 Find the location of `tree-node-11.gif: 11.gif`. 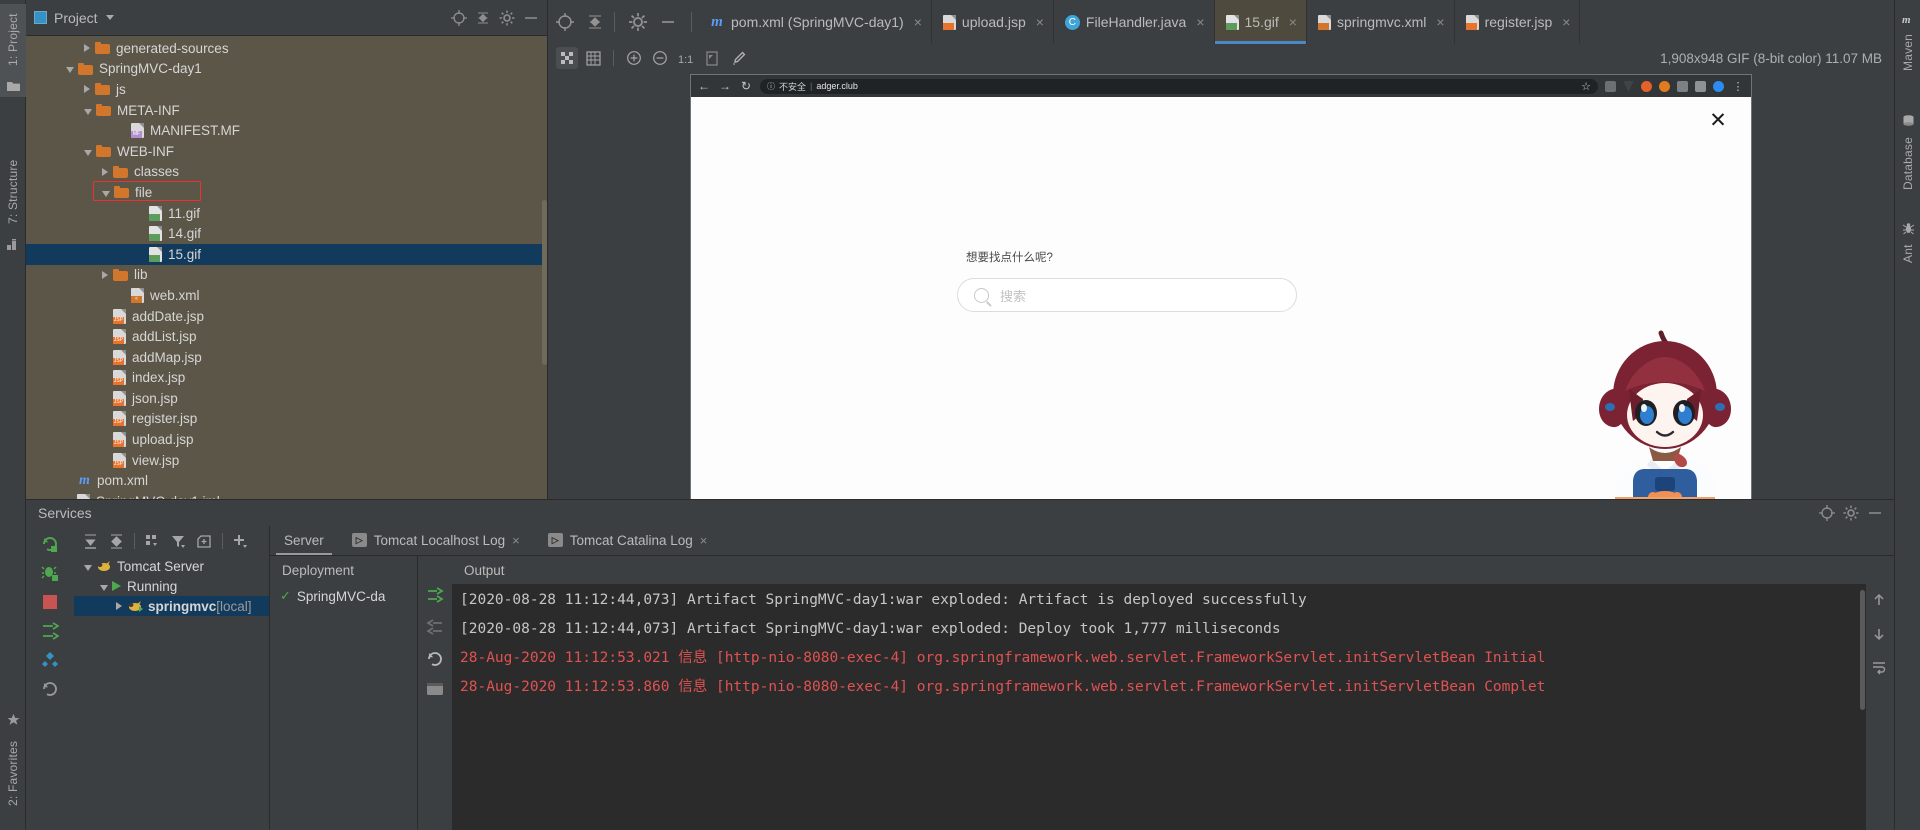

tree-node-11.gif: 11.gif is located at coordinates (287, 213).